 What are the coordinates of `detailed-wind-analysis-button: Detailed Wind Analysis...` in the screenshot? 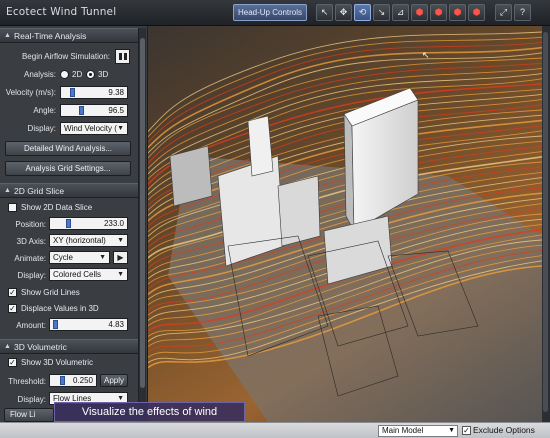 It's located at (68, 148).